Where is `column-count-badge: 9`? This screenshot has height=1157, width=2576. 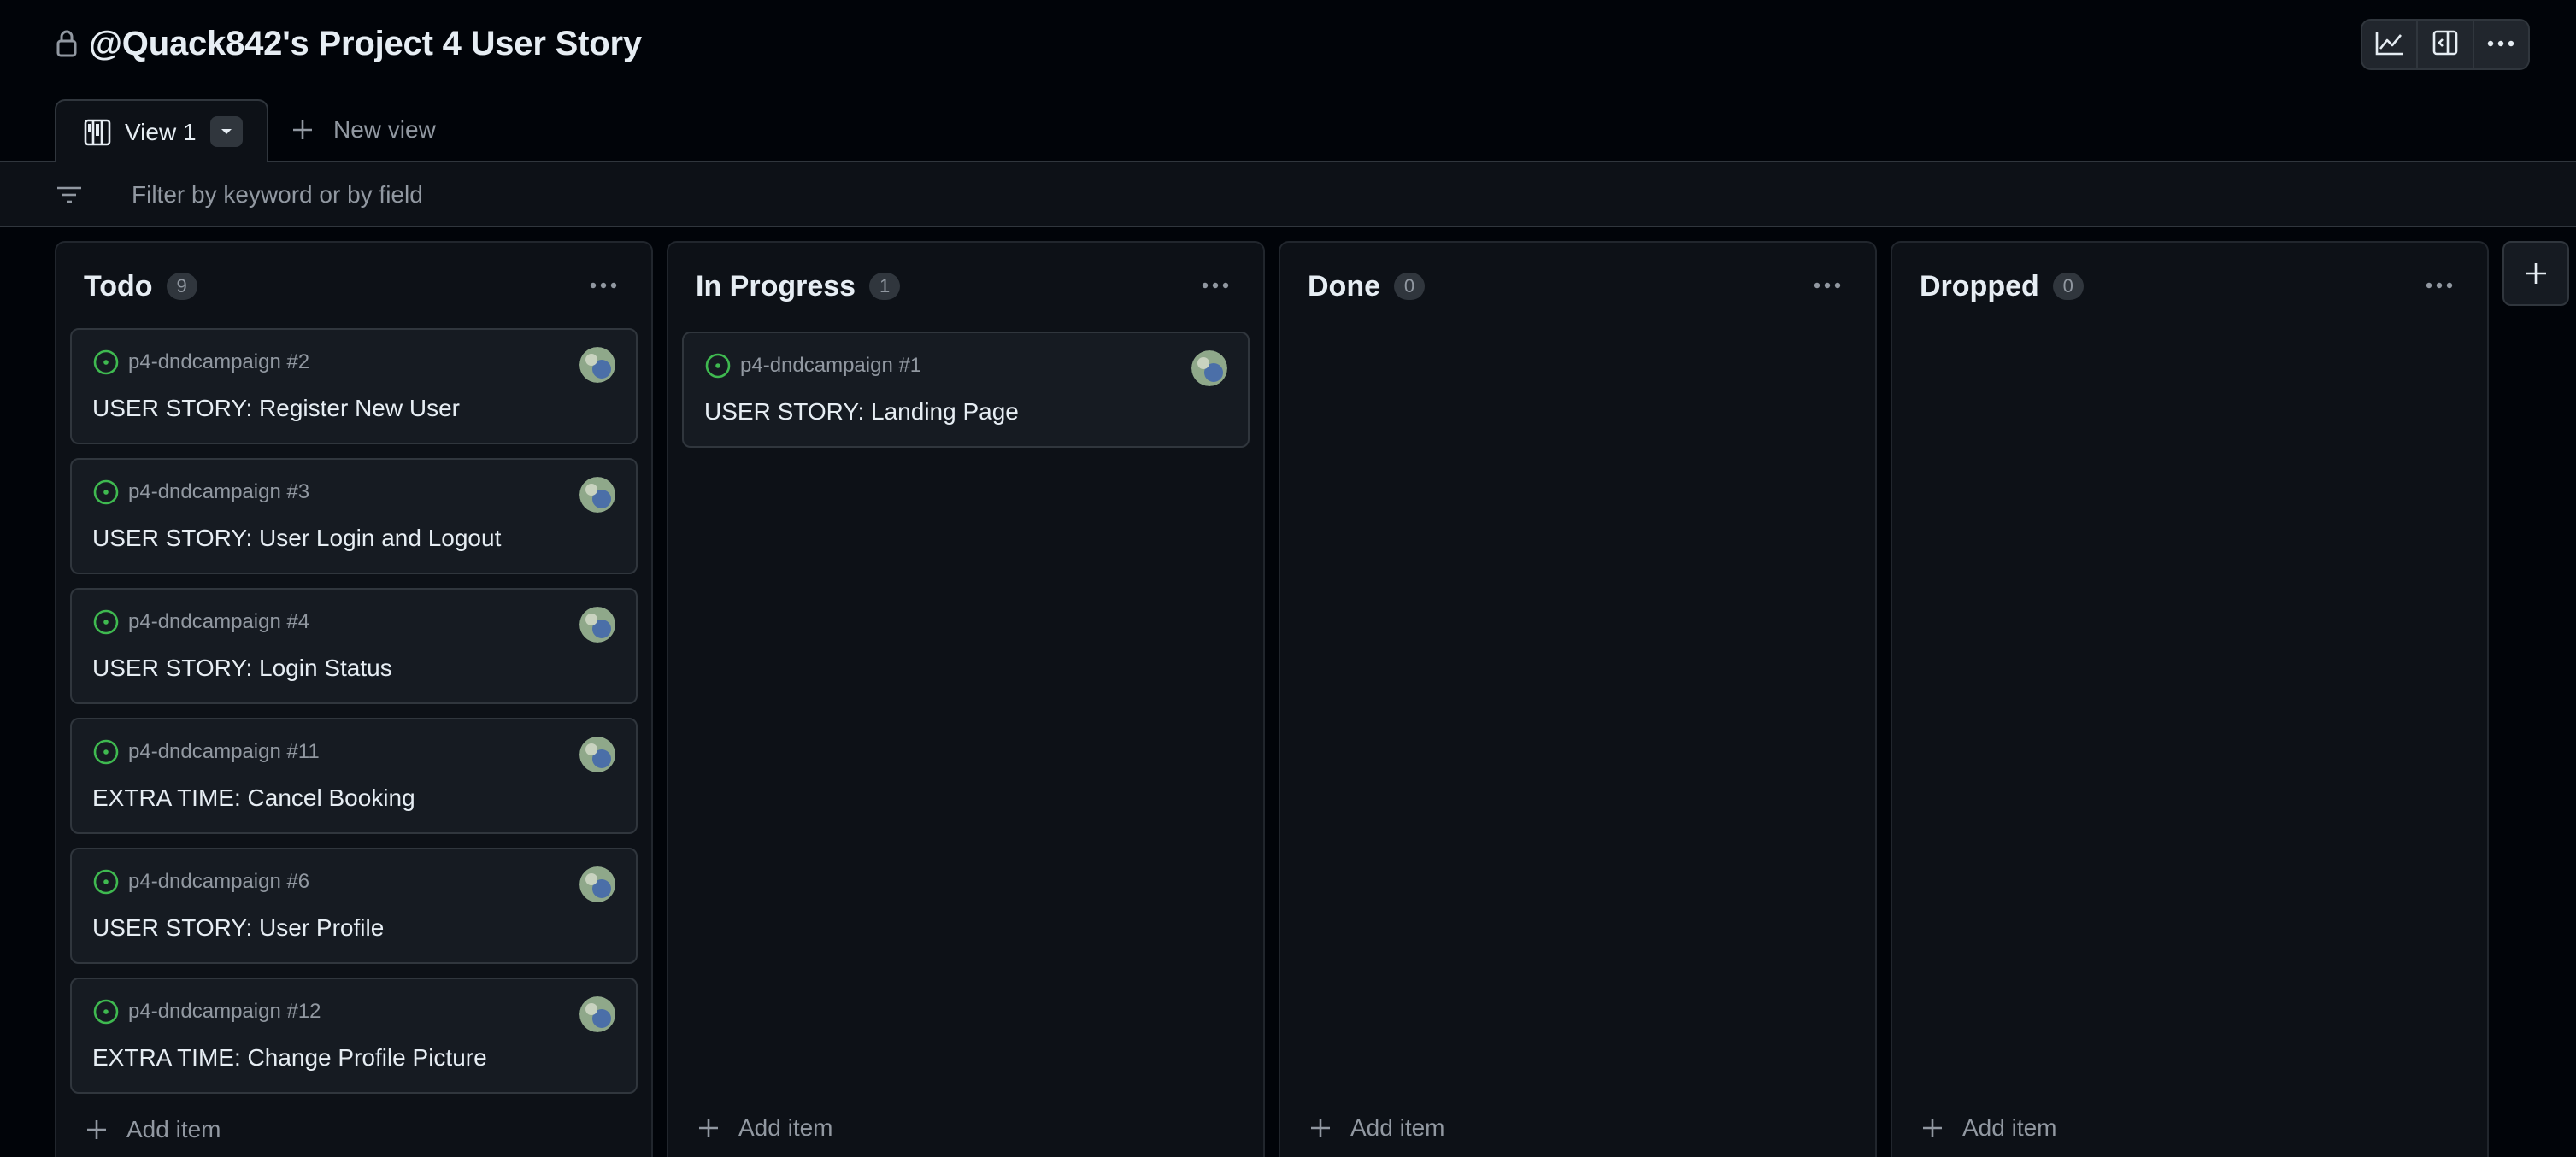
column-count-badge: 9 is located at coordinates (181, 286).